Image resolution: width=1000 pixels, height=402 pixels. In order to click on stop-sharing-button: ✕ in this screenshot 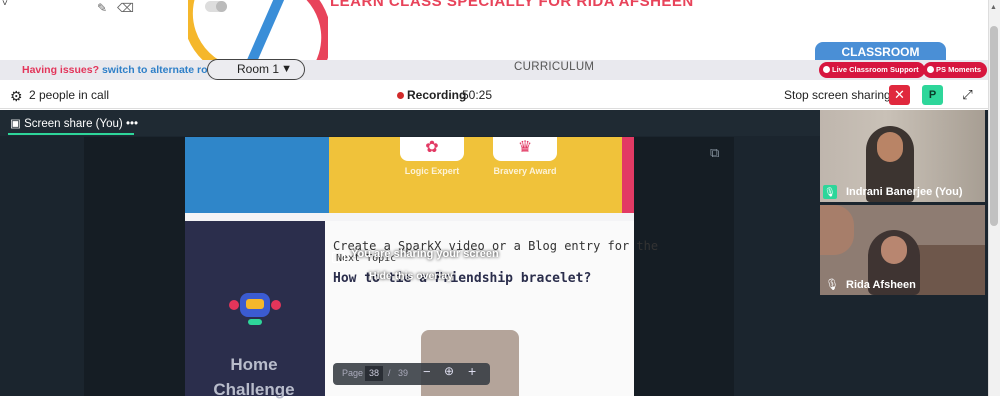, I will do `click(899, 95)`.